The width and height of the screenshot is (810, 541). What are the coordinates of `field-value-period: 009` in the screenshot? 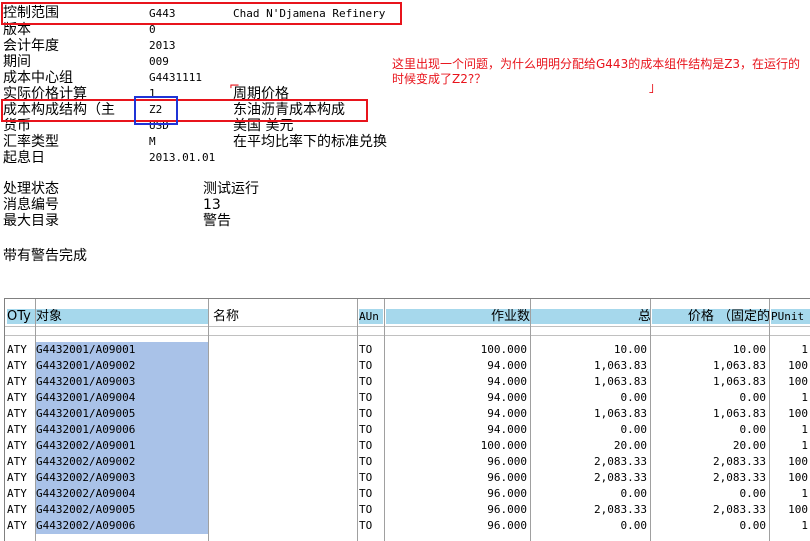 It's located at (159, 62).